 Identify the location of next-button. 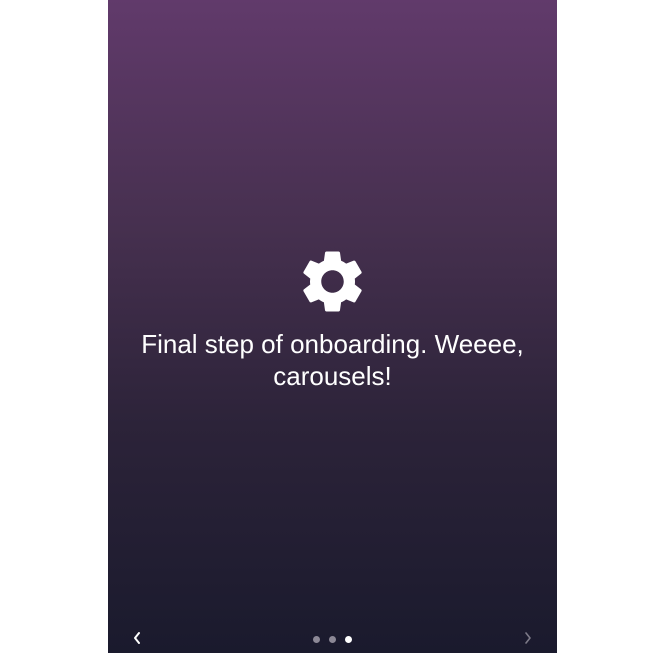
(528, 638).